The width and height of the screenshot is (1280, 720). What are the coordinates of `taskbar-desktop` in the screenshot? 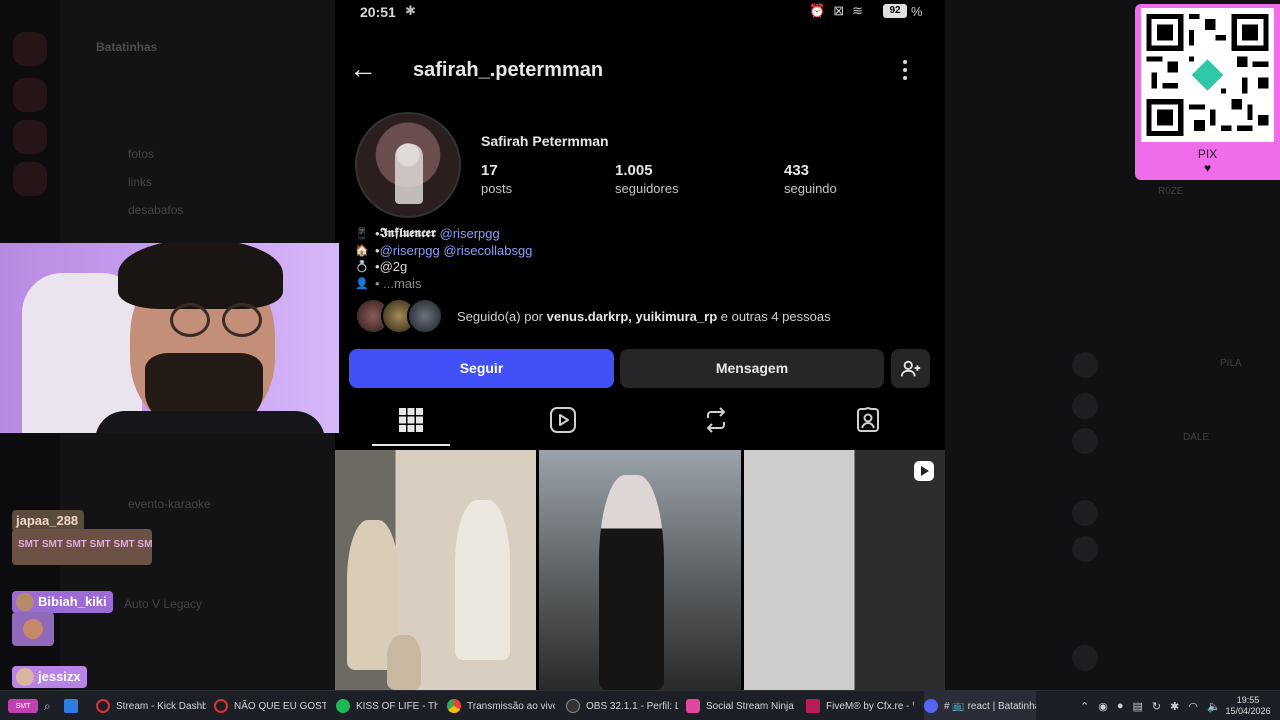 It's located at (77, 705).